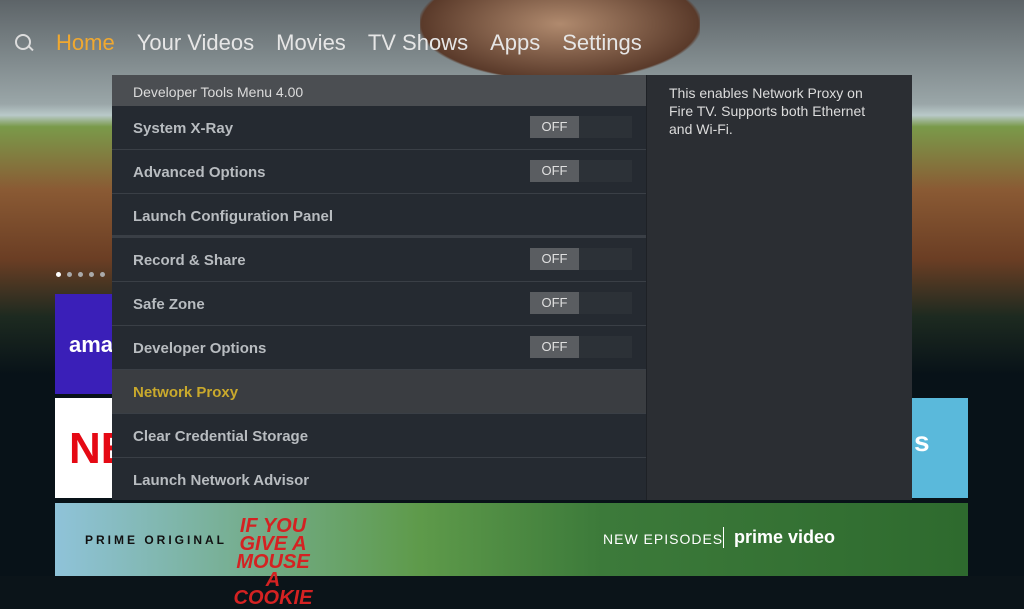  I want to click on prime-video-logo: prime video, so click(779, 537).